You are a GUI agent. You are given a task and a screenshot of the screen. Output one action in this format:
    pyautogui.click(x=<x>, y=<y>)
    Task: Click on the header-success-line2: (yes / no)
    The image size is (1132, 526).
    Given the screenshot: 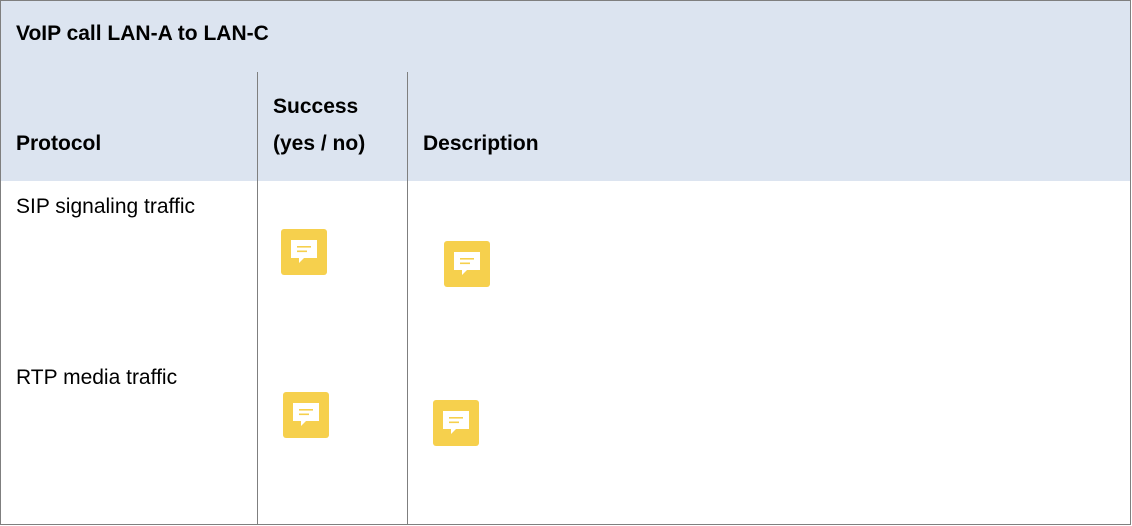 What is the action you would take?
    pyautogui.click(x=319, y=143)
    